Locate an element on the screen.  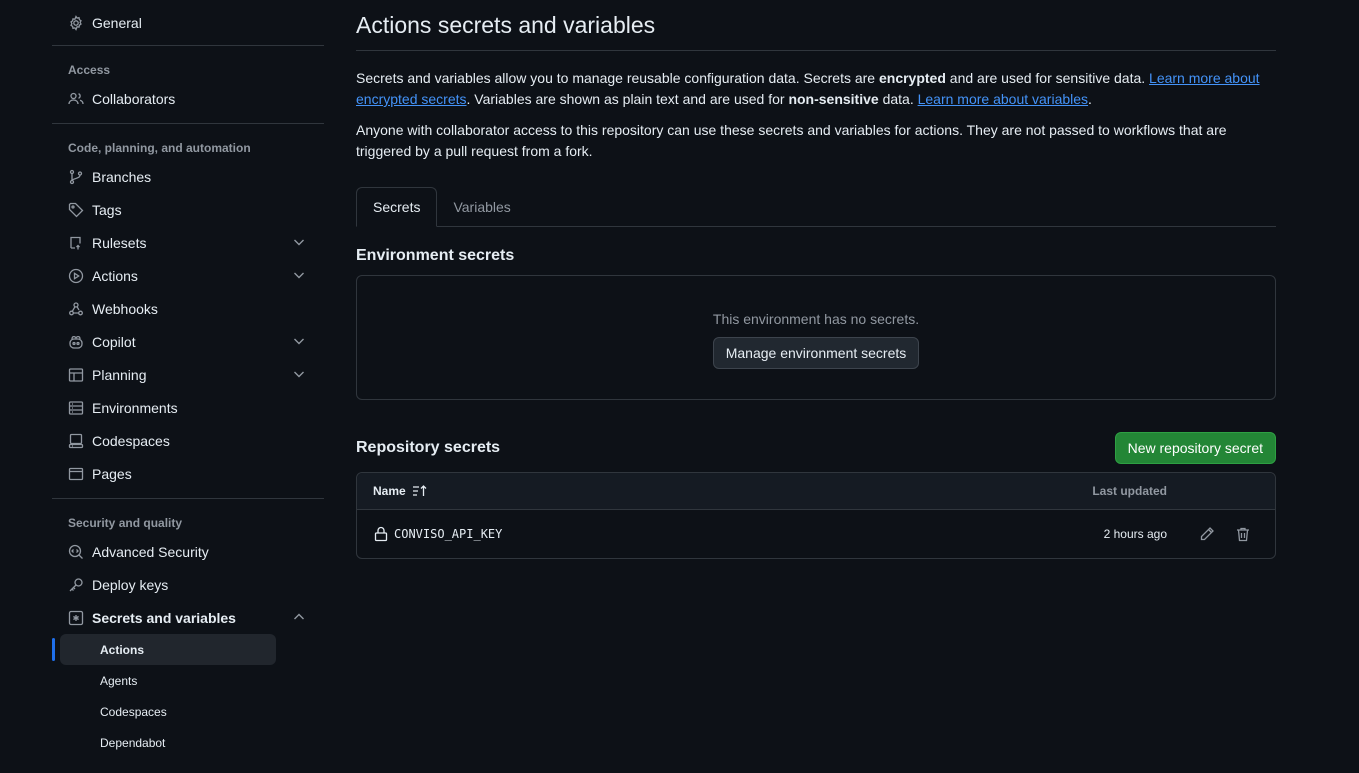
description-bold: non-sensitive is located at coordinates (833, 99).